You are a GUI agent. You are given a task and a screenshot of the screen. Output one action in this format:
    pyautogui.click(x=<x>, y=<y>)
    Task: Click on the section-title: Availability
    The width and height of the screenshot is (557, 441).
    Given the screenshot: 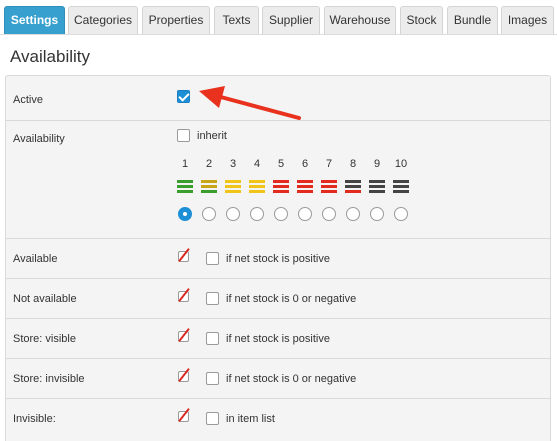 What is the action you would take?
    pyautogui.click(x=50, y=56)
    